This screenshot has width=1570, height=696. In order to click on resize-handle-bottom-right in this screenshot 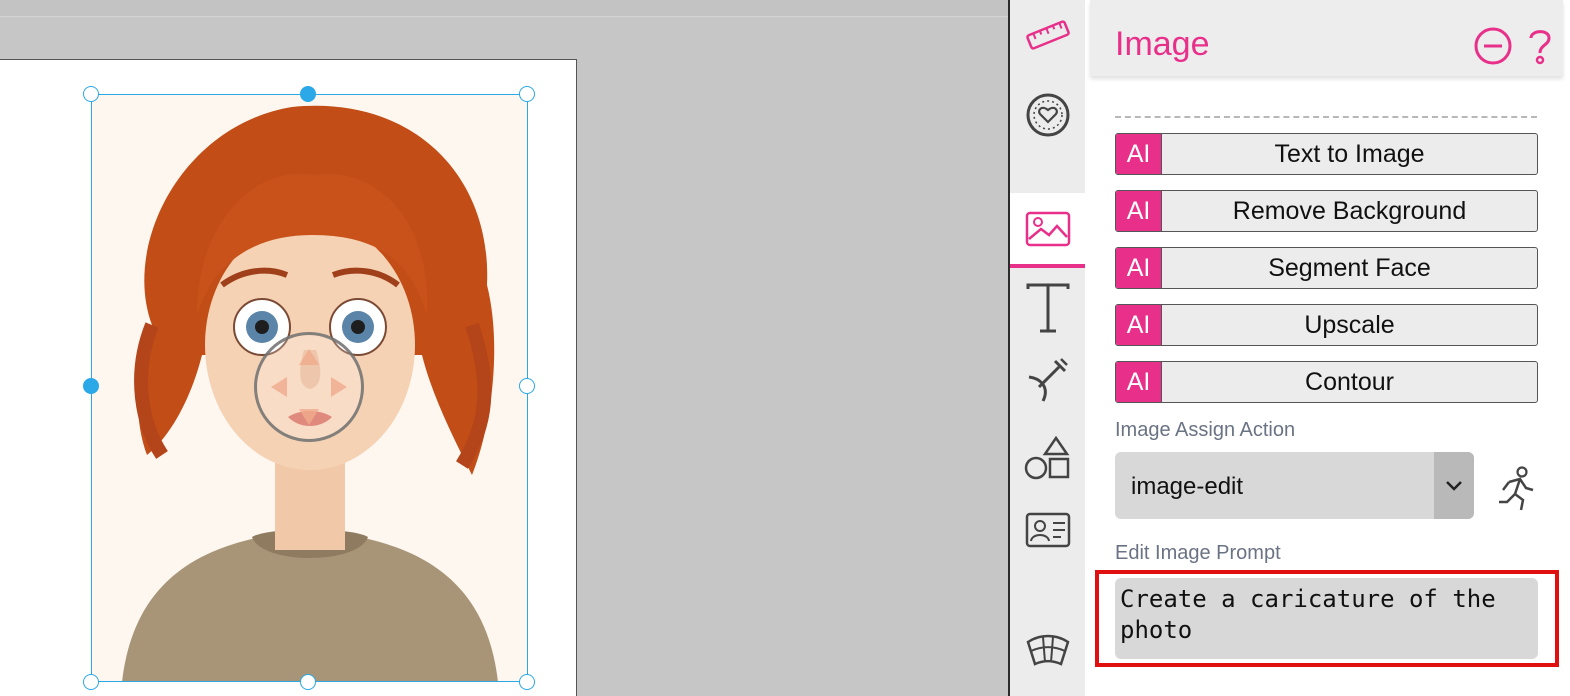, I will do `click(527, 682)`.